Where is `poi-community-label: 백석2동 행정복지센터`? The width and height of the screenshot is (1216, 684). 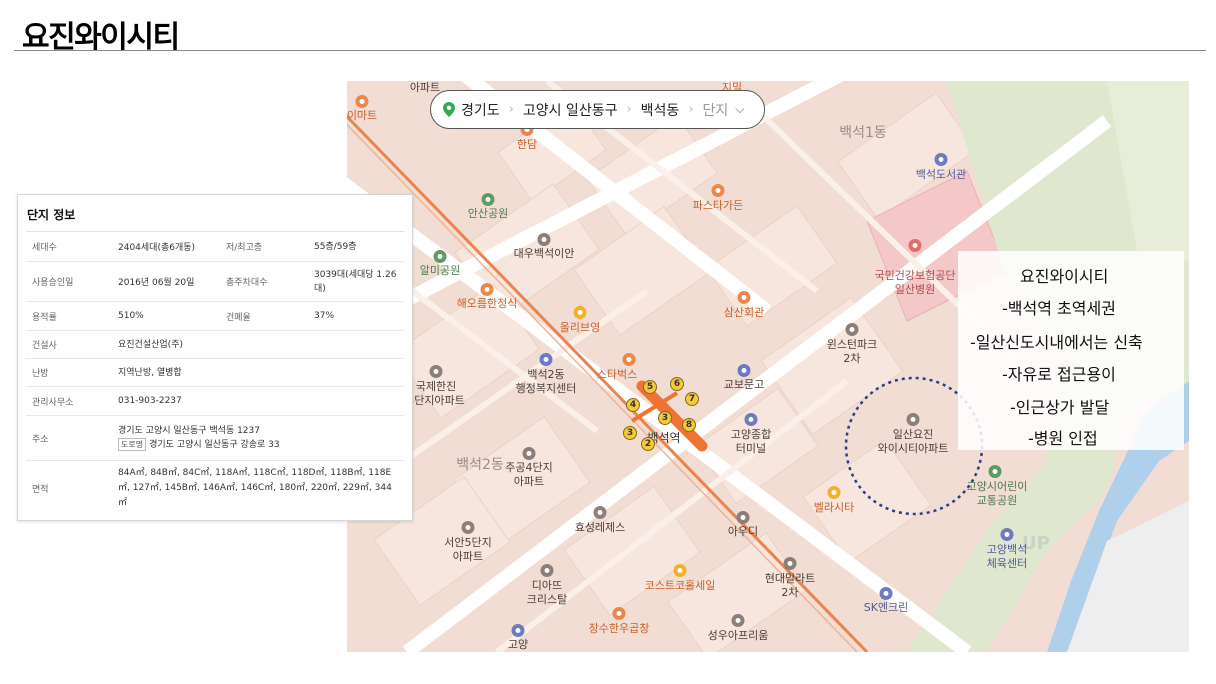 poi-community-label: 백석2동 행정복지센터 is located at coordinates (546, 381).